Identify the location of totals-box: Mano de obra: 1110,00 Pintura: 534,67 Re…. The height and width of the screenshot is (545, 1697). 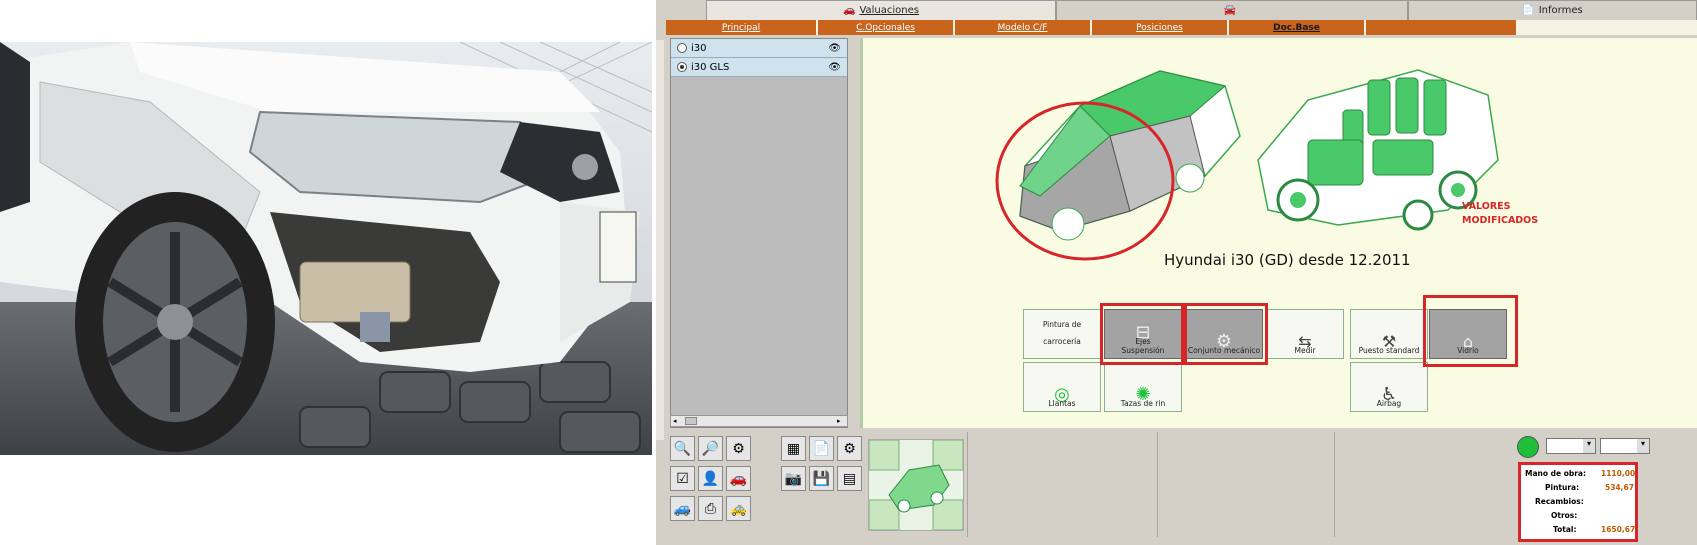
(1578, 502).